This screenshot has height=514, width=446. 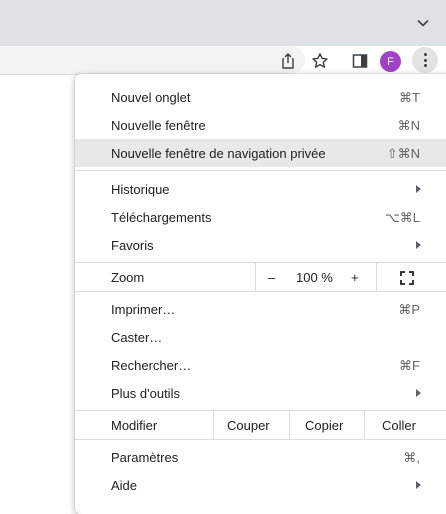 What do you see at coordinates (260, 189) in the screenshot?
I see `menu-item-history: Historique` at bounding box center [260, 189].